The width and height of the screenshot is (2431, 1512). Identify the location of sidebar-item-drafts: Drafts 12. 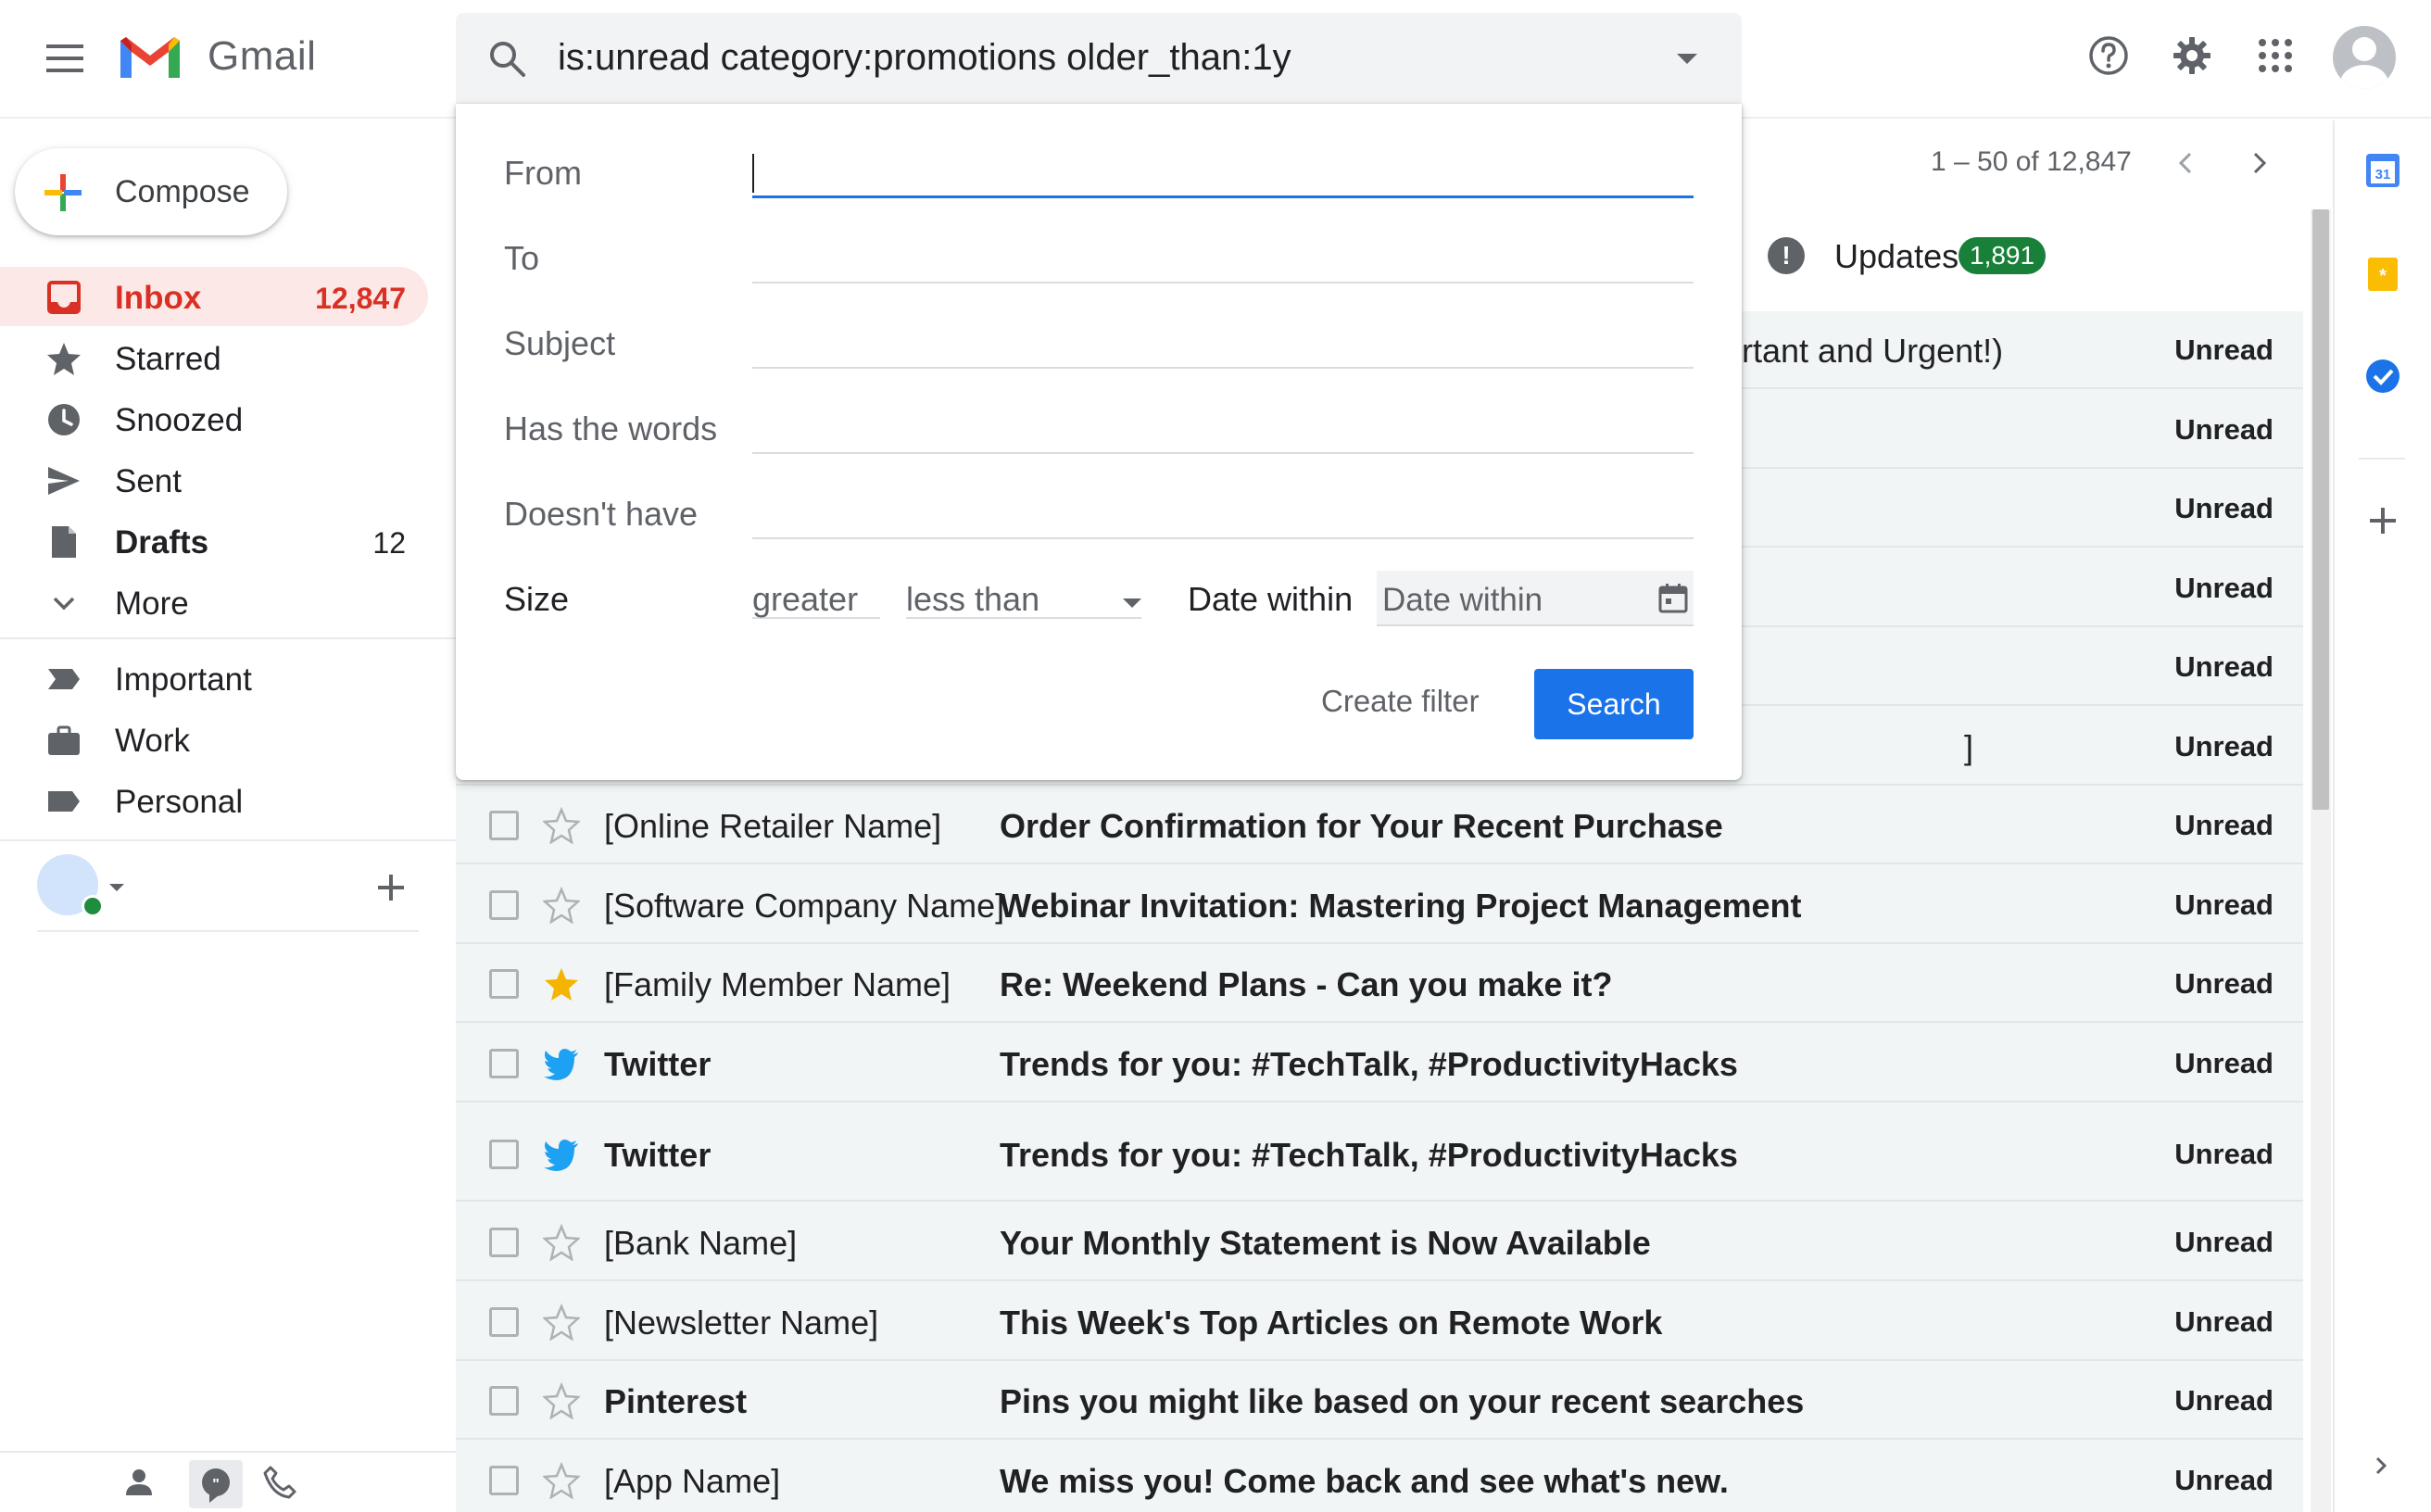
(214, 541).